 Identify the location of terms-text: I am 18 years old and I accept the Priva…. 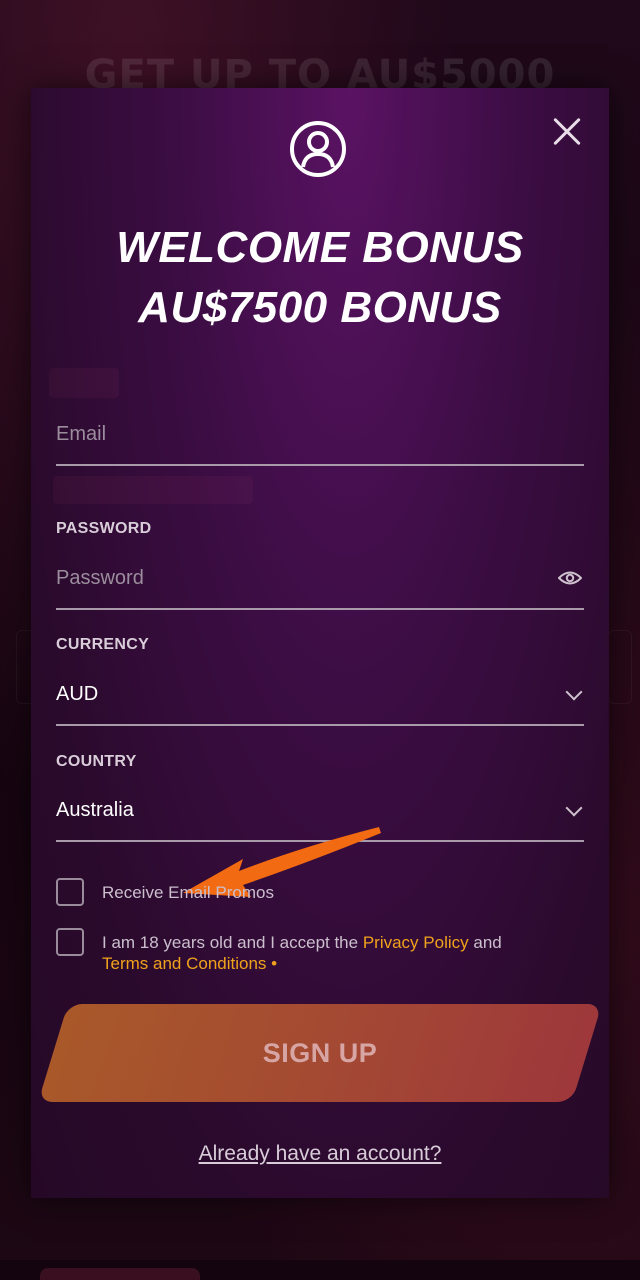
(337, 953).